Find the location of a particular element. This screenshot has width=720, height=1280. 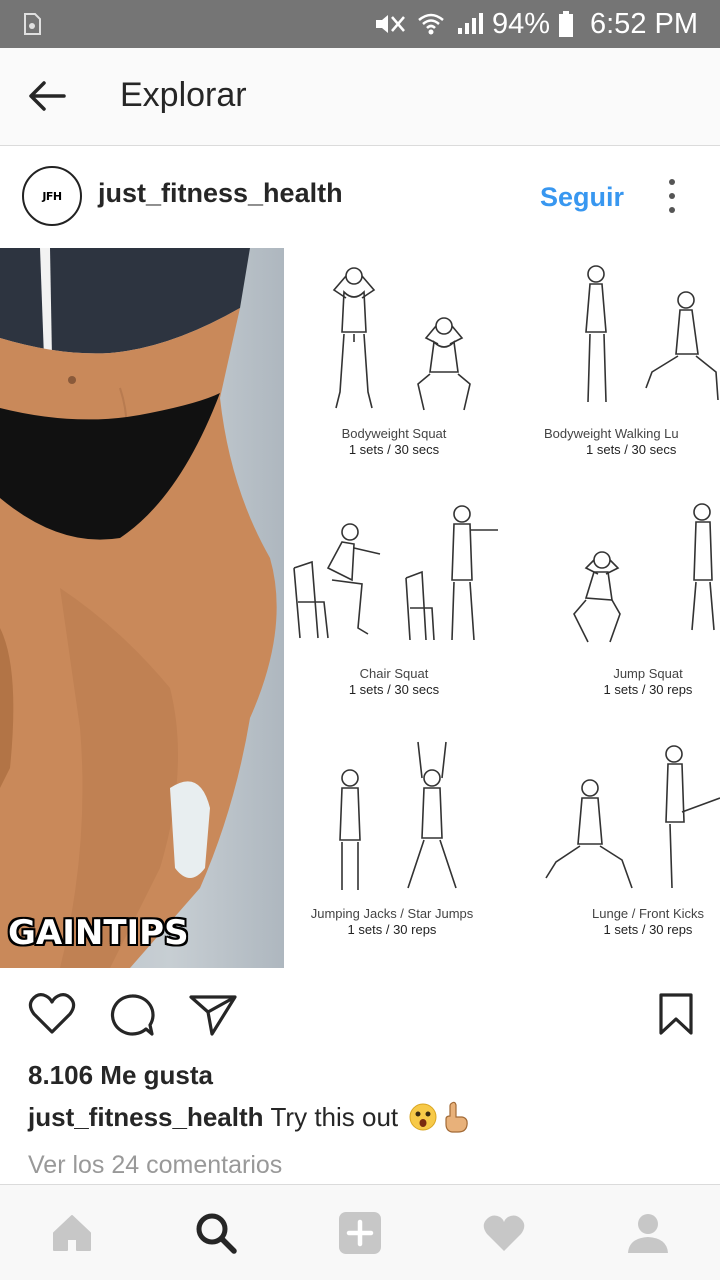

exercise-name: Bodyweight Squat is located at coordinates (394, 433).